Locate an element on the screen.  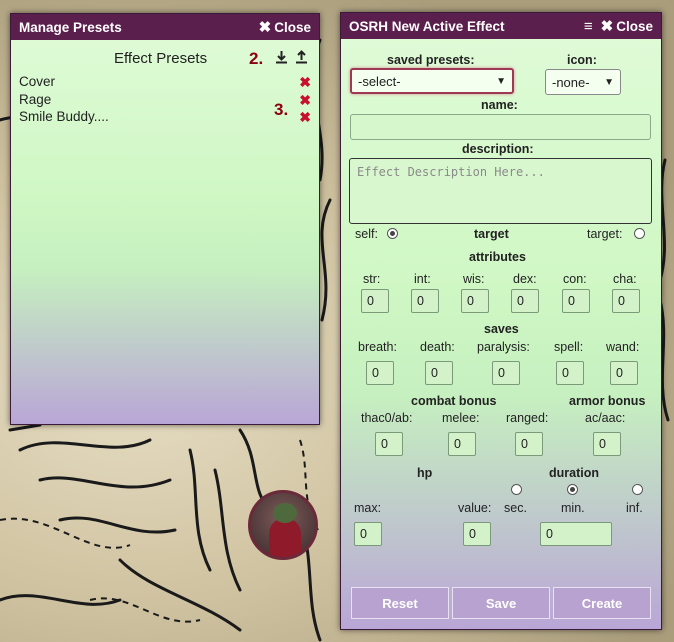
annotation-3: 3. is located at coordinates (281, 109).